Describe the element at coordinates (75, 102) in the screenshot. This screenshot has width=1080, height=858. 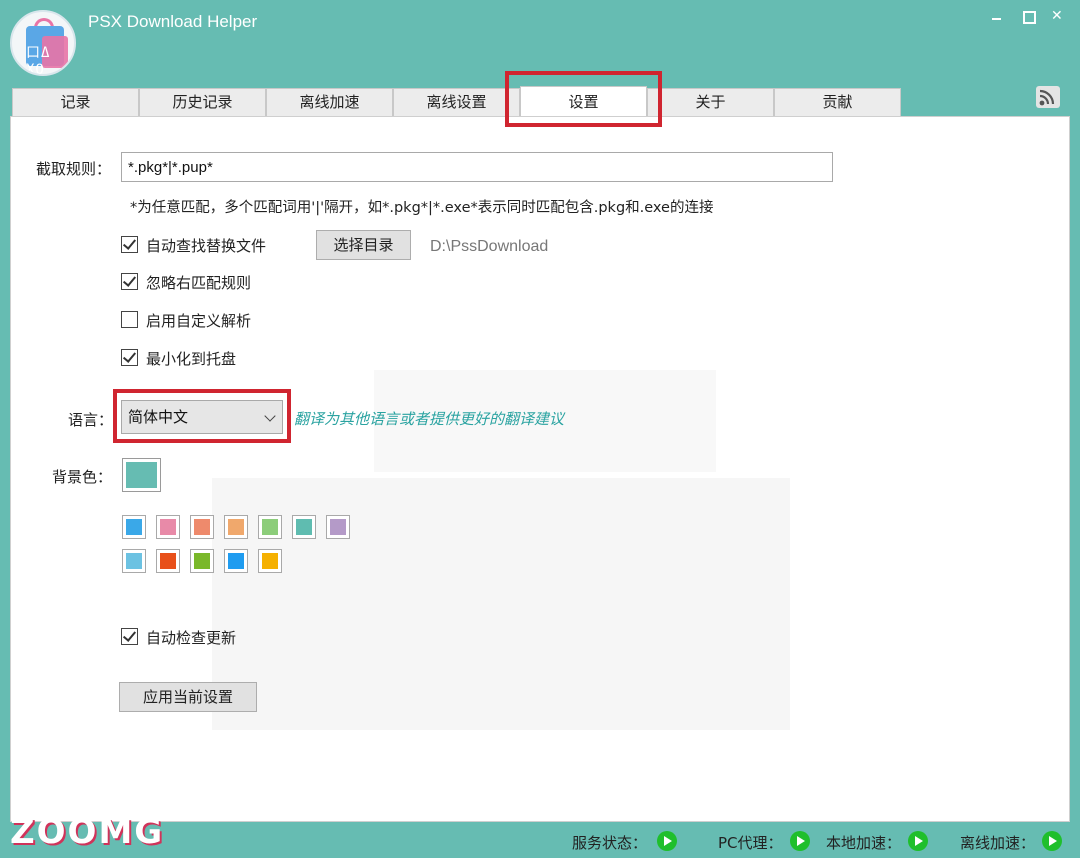
I see `tab-records: 记录` at that location.